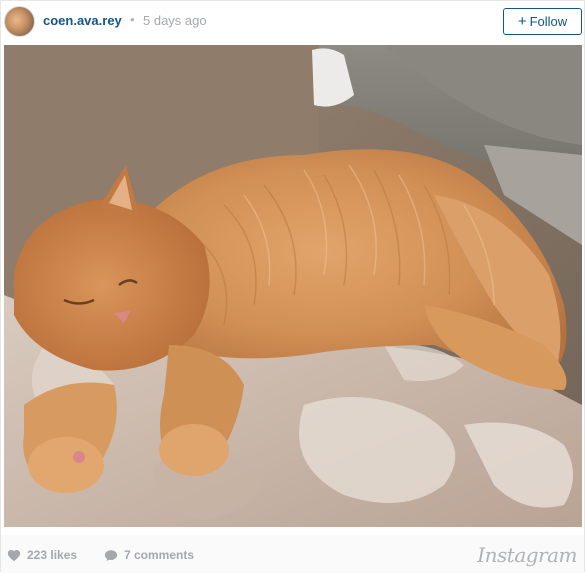 The width and height of the screenshot is (585, 573). I want to click on likes-label: 223 likes, so click(52, 555).